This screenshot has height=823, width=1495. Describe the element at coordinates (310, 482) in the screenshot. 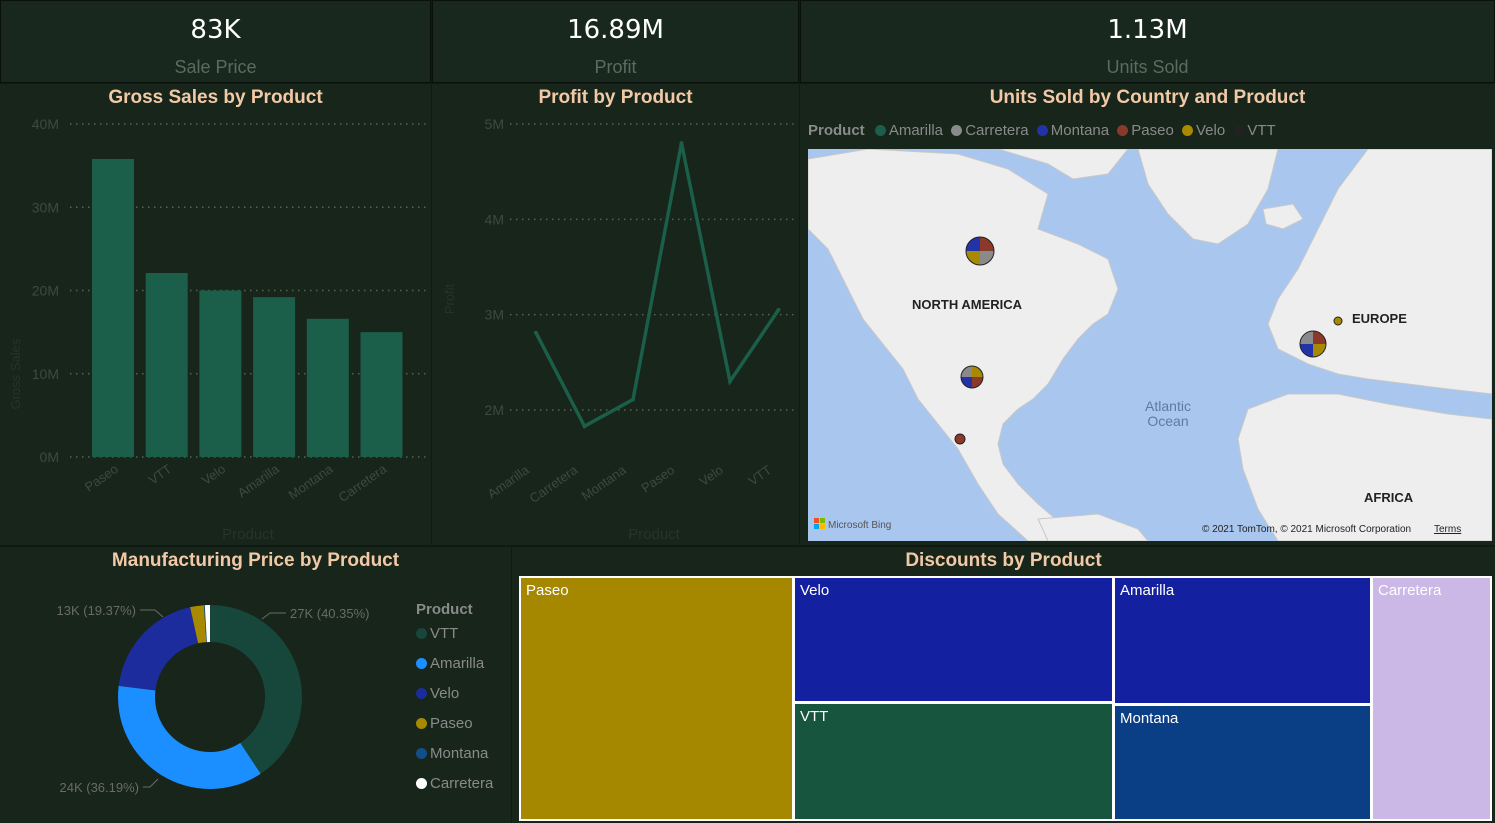

I see `x-tick-label: Montana` at that location.